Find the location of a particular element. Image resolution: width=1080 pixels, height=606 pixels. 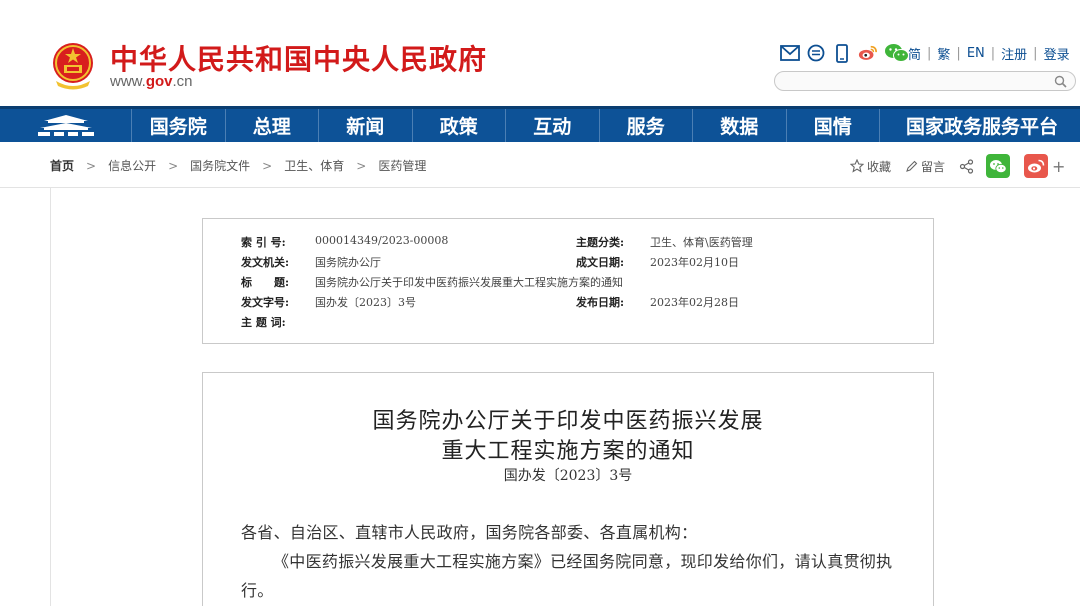

favorite-button: 收藏 is located at coordinates (870, 166).